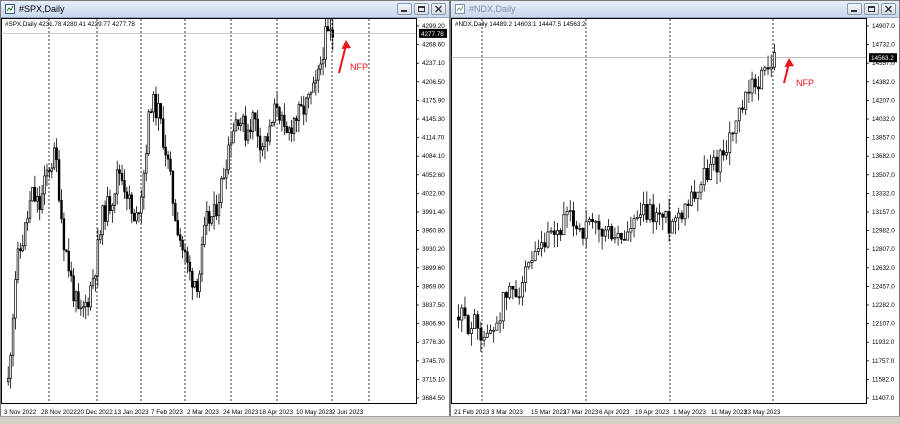 This screenshot has height=424, width=900. Describe the element at coordinates (883, 379) in the screenshot. I see `ndx-price-tick-label: 11582.0` at that location.